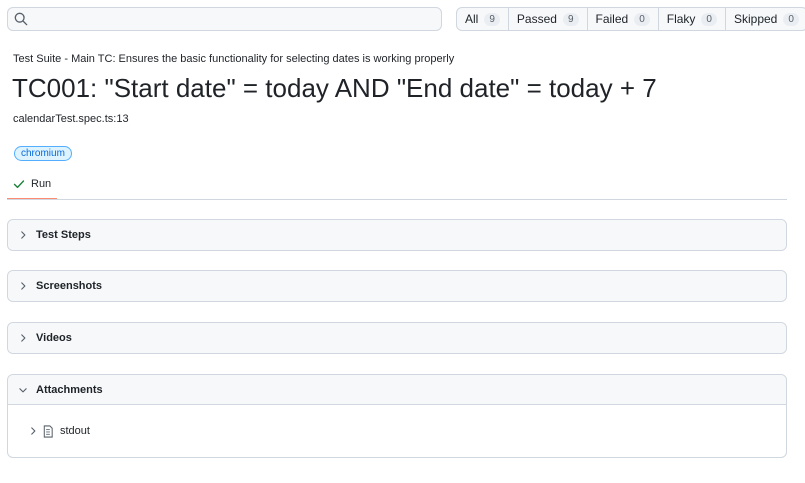 This screenshot has height=483, width=805. I want to click on section-test-steps: Test Steps, so click(397, 235).